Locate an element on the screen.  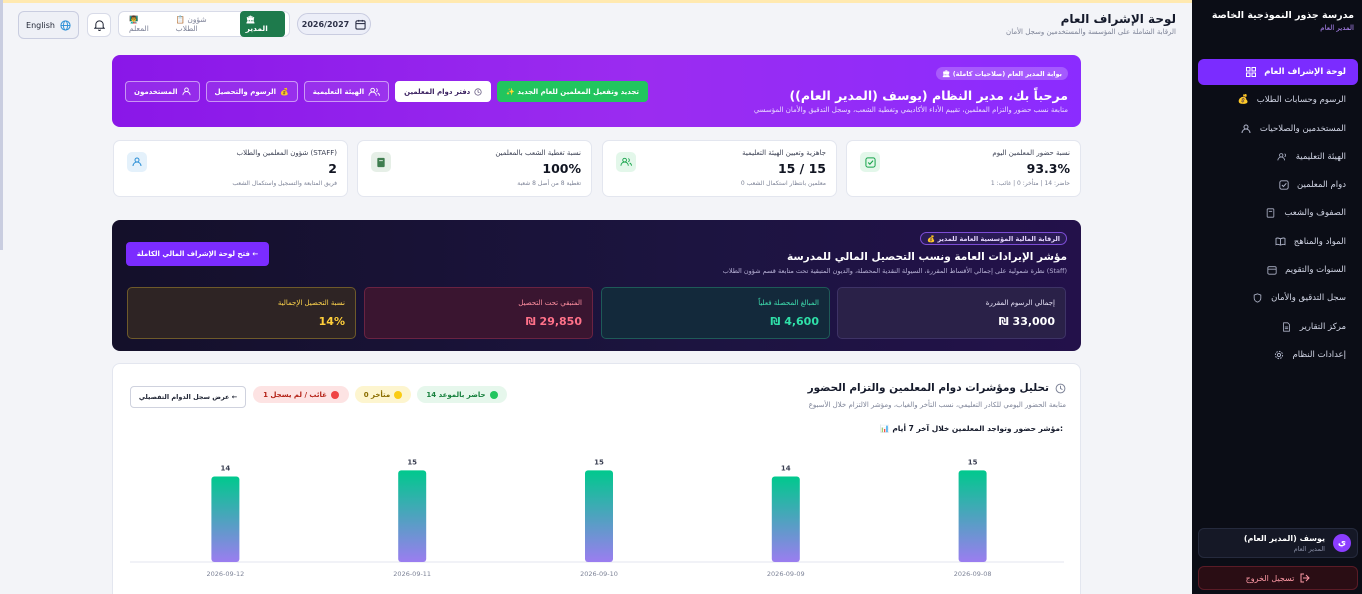
stat-title: نسبة تغطية الشعب بالمعلمين is located at coordinates (538, 153).